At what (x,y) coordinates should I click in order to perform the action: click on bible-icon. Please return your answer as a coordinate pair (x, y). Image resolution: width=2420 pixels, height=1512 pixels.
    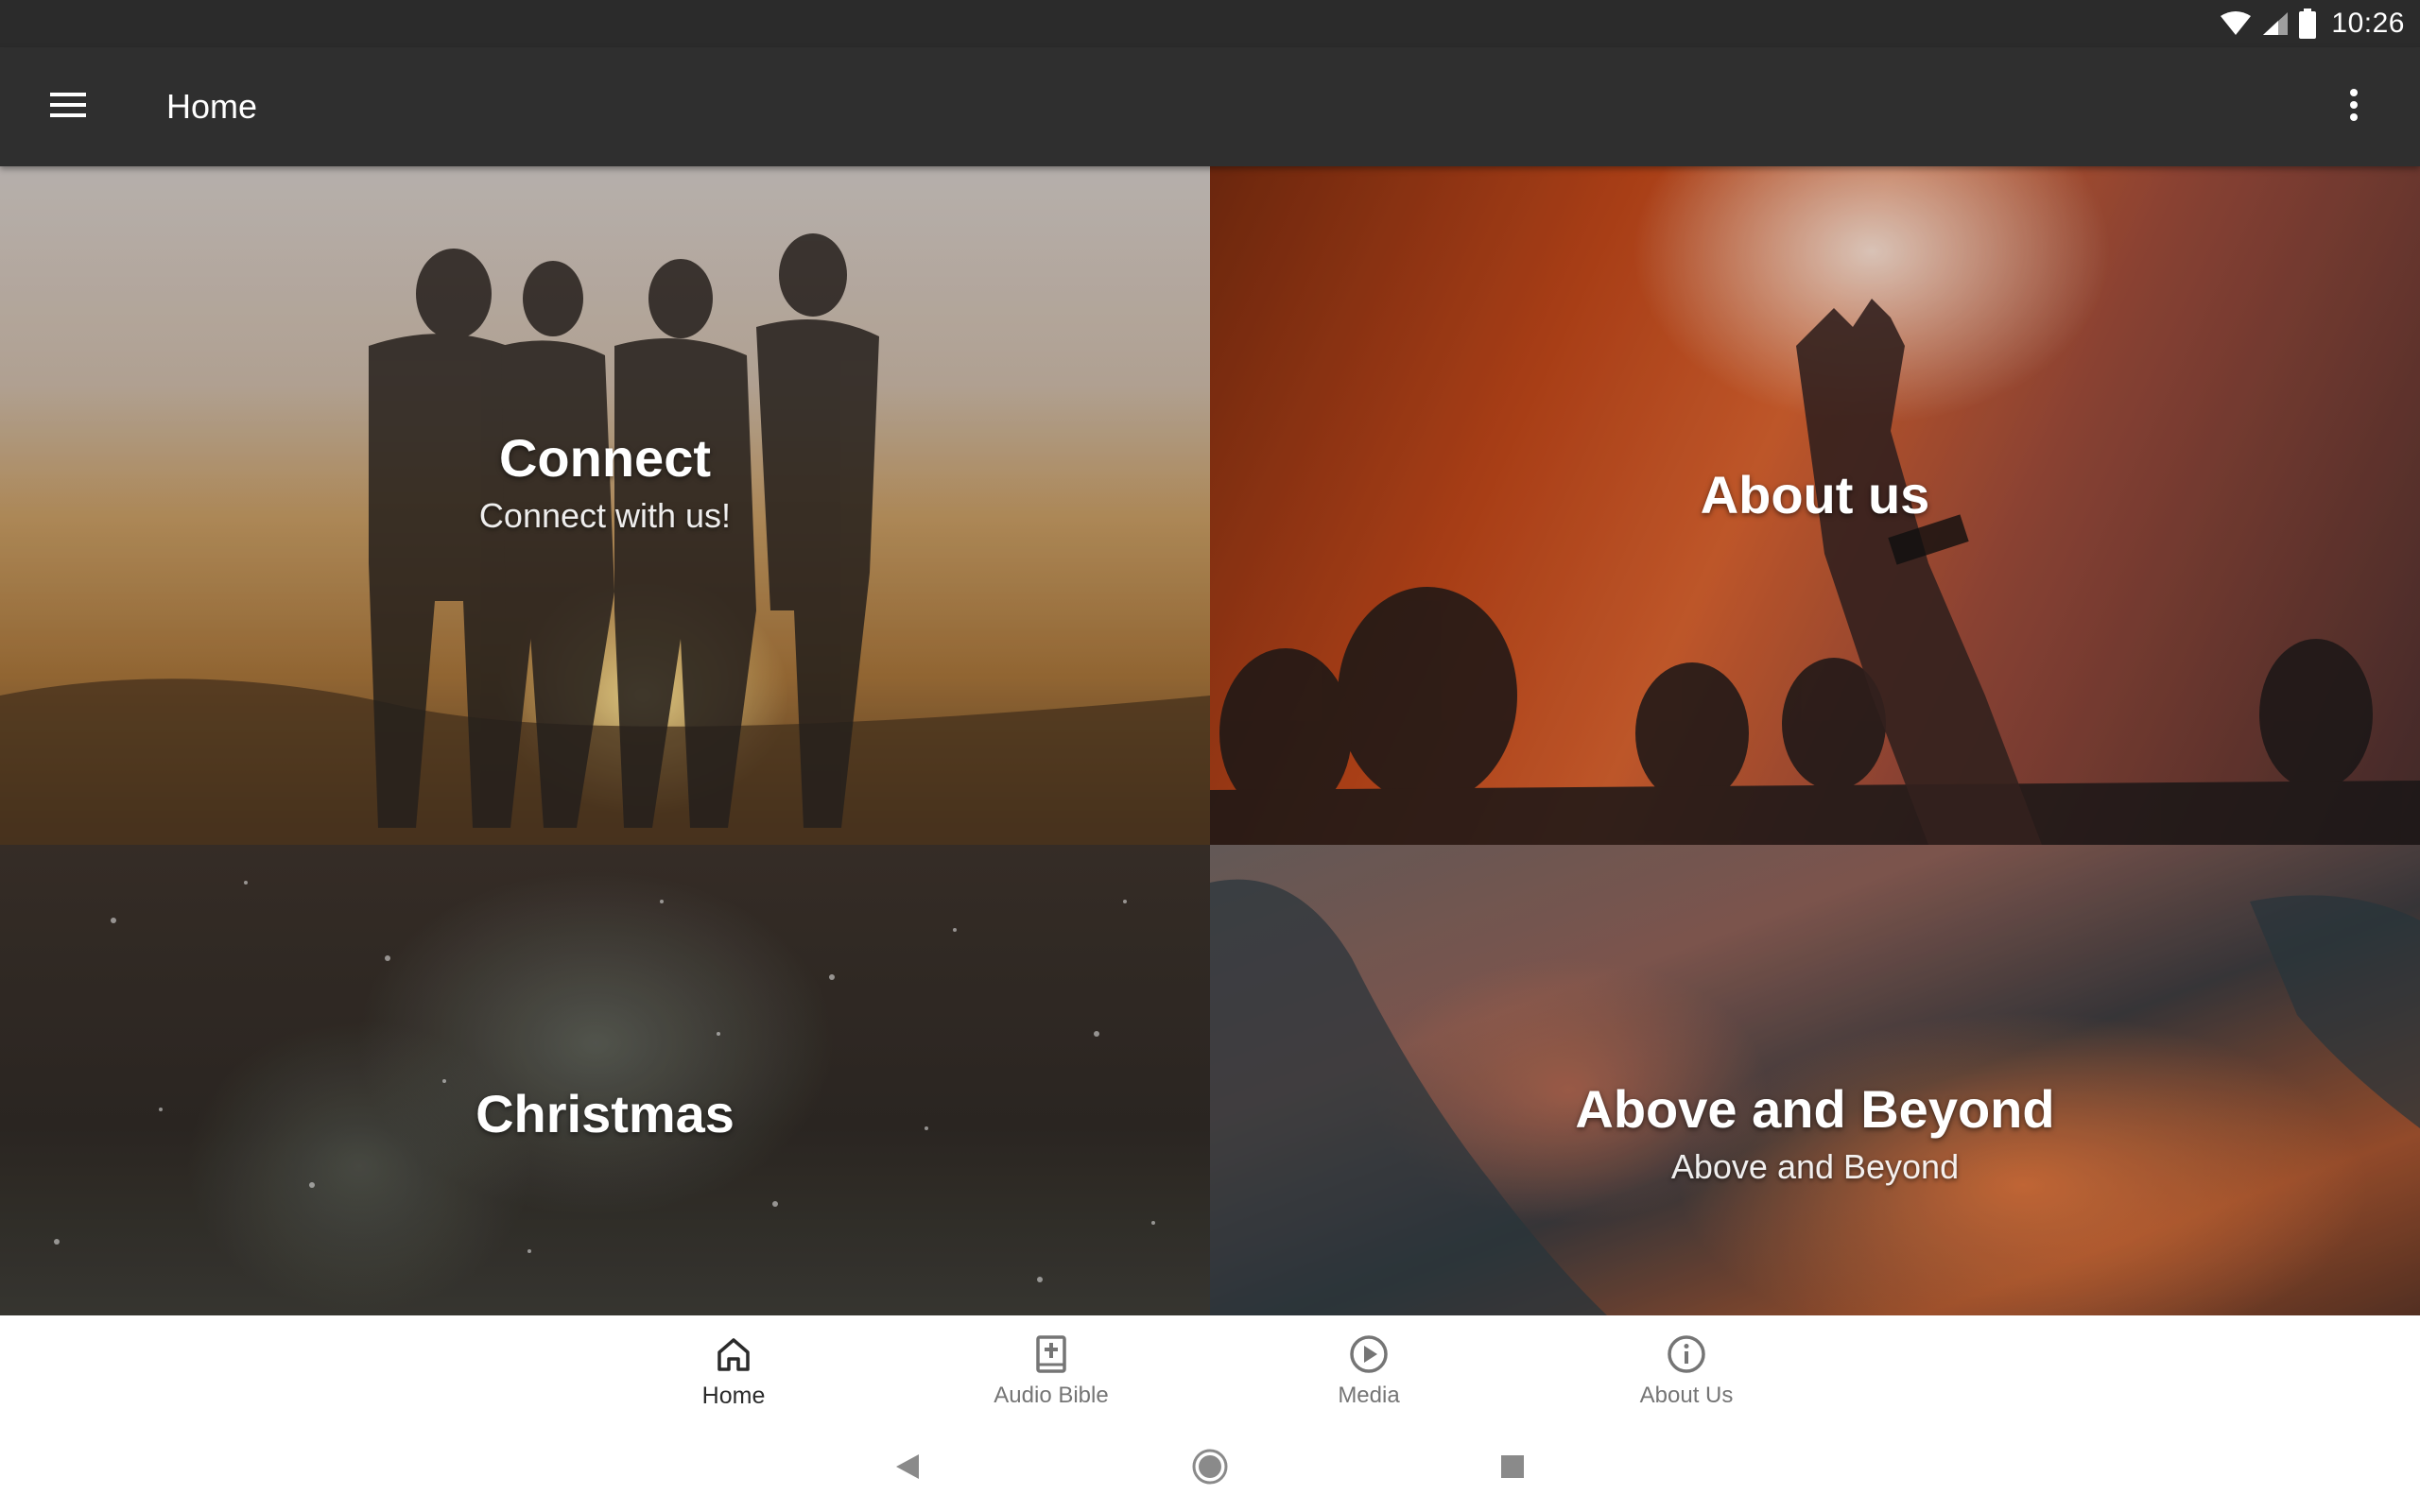
    Looking at the image, I should click on (1051, 1354).